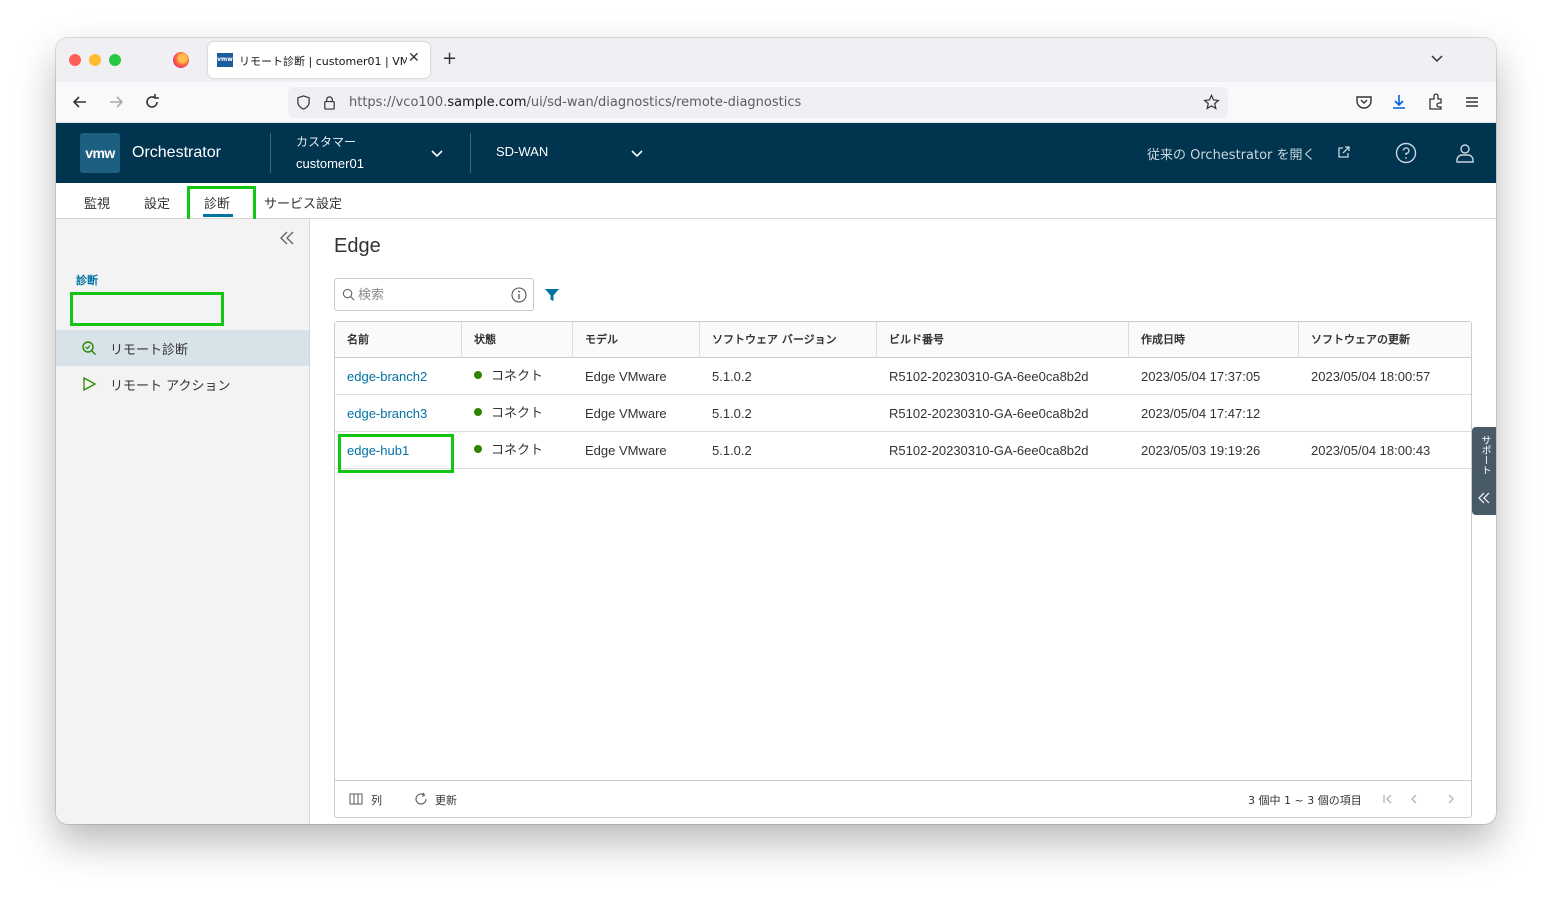 This screenshot has height=898, width=1552. Describe the element at coordinates (376, 800) in the screenshot. I see `columns-button-label: 列` at that location.